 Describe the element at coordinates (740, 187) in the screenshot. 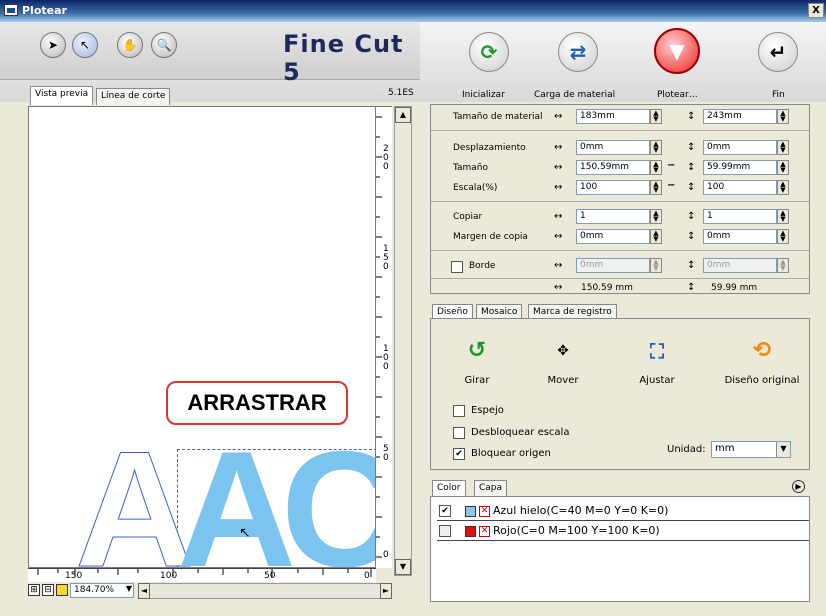

I see `scale-y-field: 100` at that location.